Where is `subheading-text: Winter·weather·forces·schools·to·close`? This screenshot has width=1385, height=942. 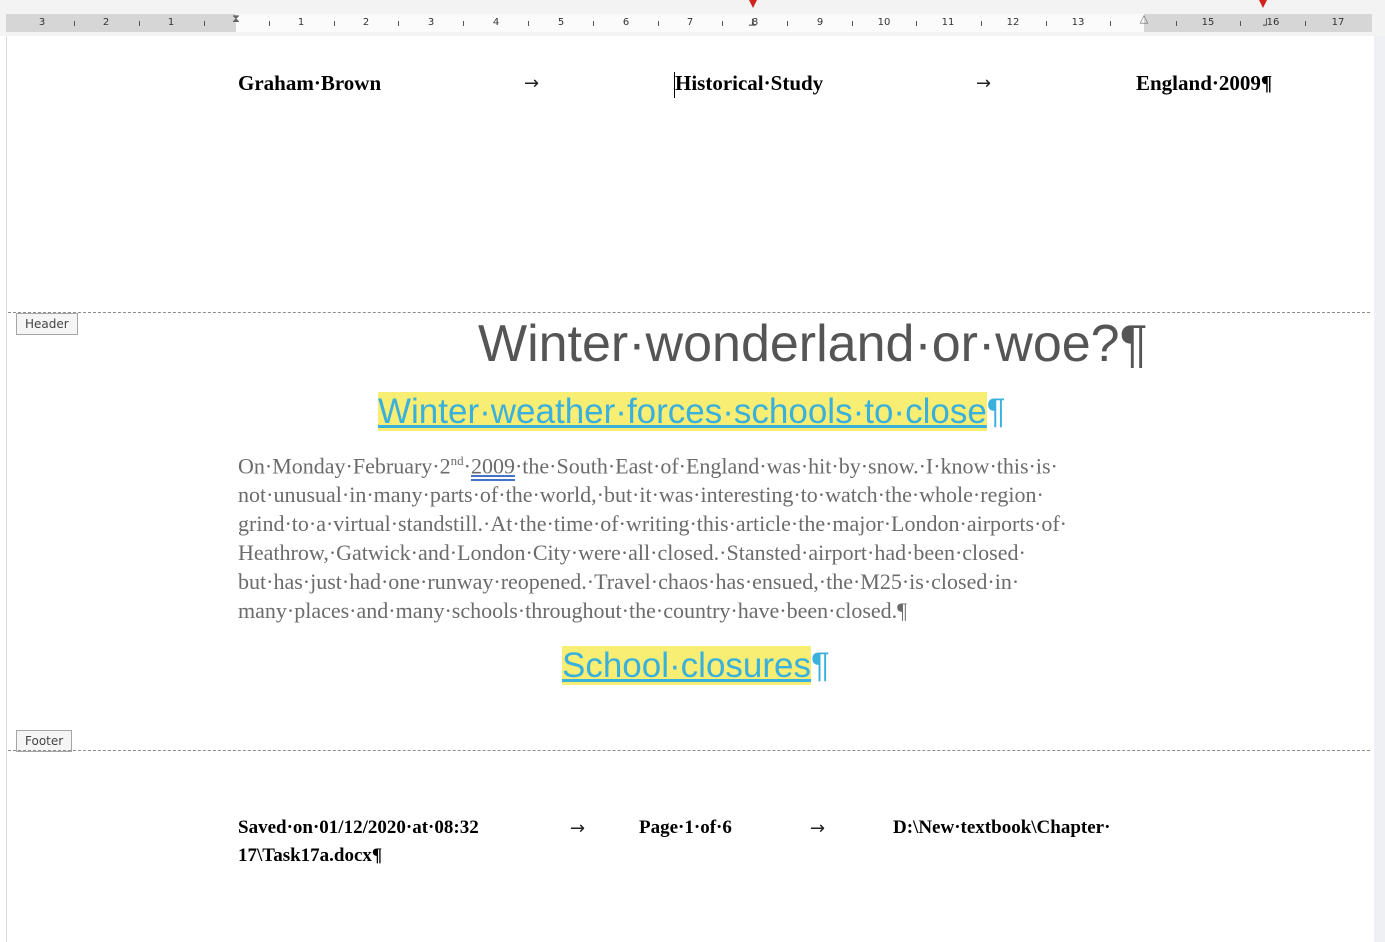
subheading-text: Winter·weather·forces·schools·to·close is located at coordinates (682, 411).